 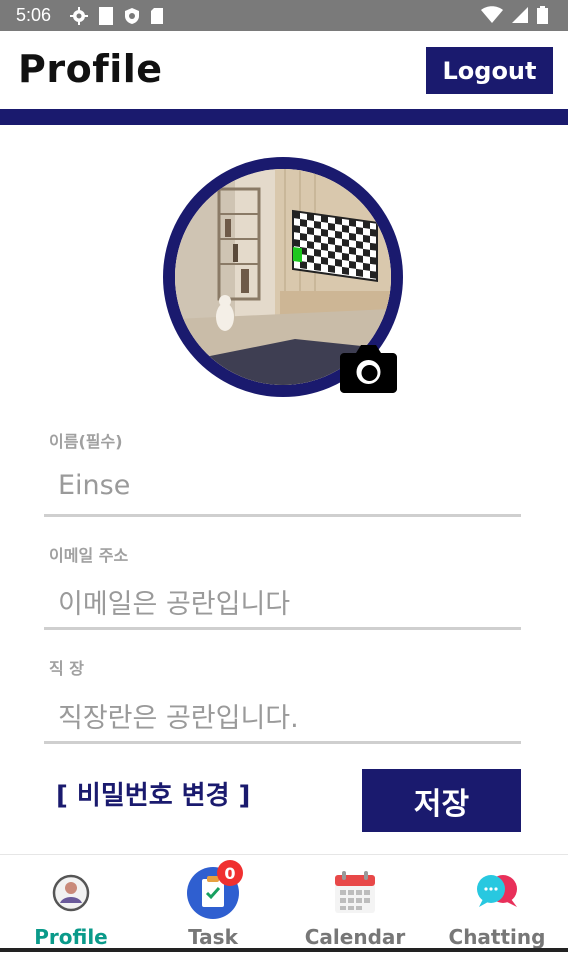 What do you see at coordinates (178, 715) in the screenshot?
I see `job-input: 직장란은 공란입니다.` at bounding box center [178, 715].